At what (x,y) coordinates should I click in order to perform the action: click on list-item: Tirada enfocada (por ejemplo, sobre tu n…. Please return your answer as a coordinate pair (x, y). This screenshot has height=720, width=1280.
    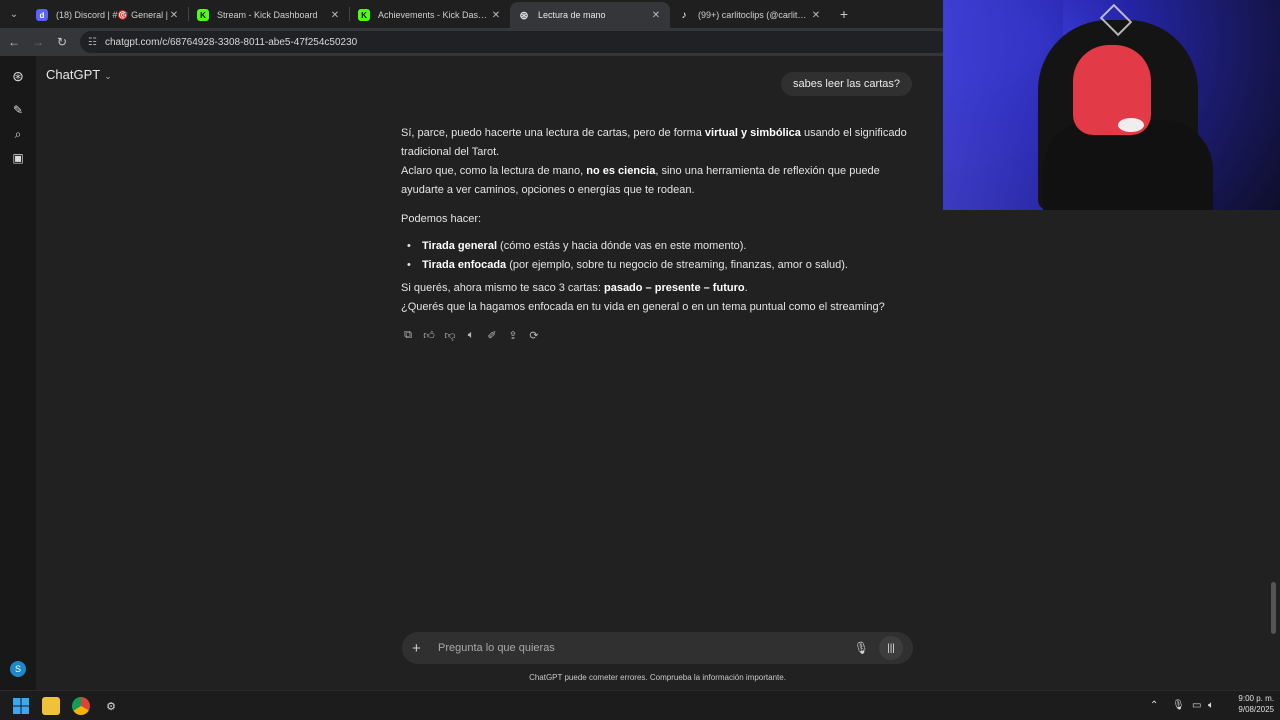
    Looking at the image, I should click on (658, 265).